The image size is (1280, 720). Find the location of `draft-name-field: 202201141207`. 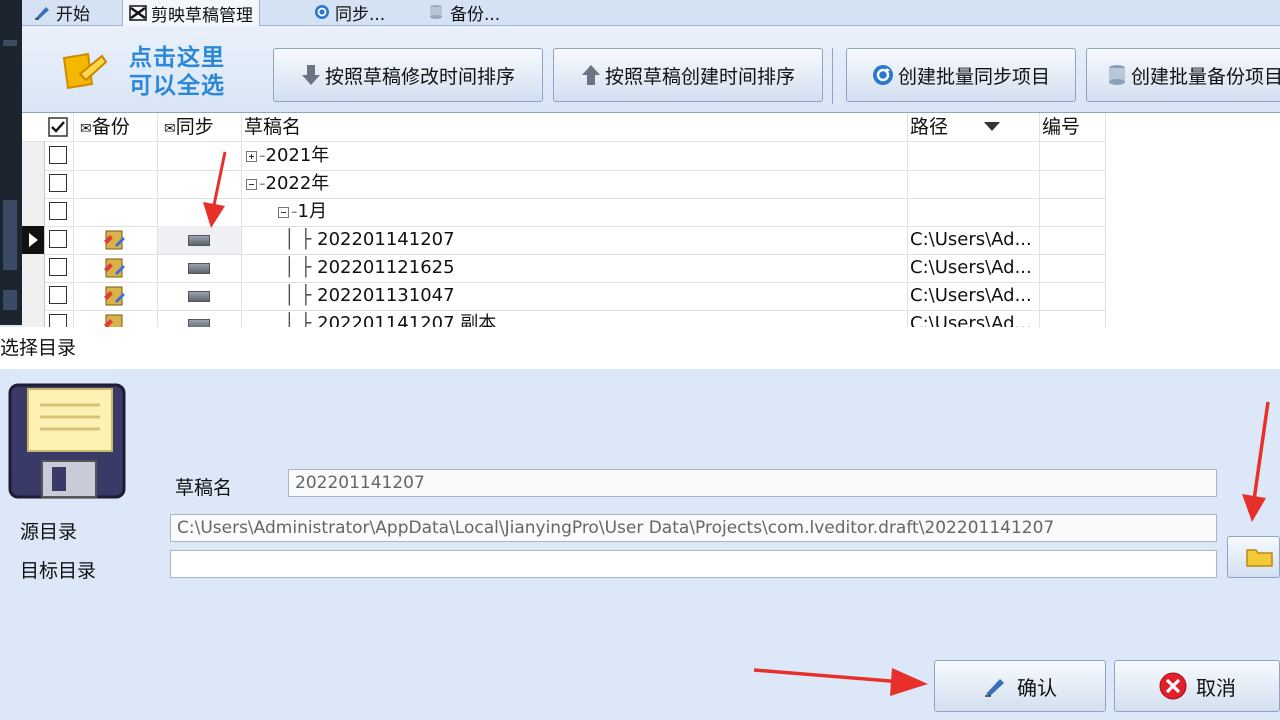

draft-name-field: 202201141207 is located at coordinates (752, 483).